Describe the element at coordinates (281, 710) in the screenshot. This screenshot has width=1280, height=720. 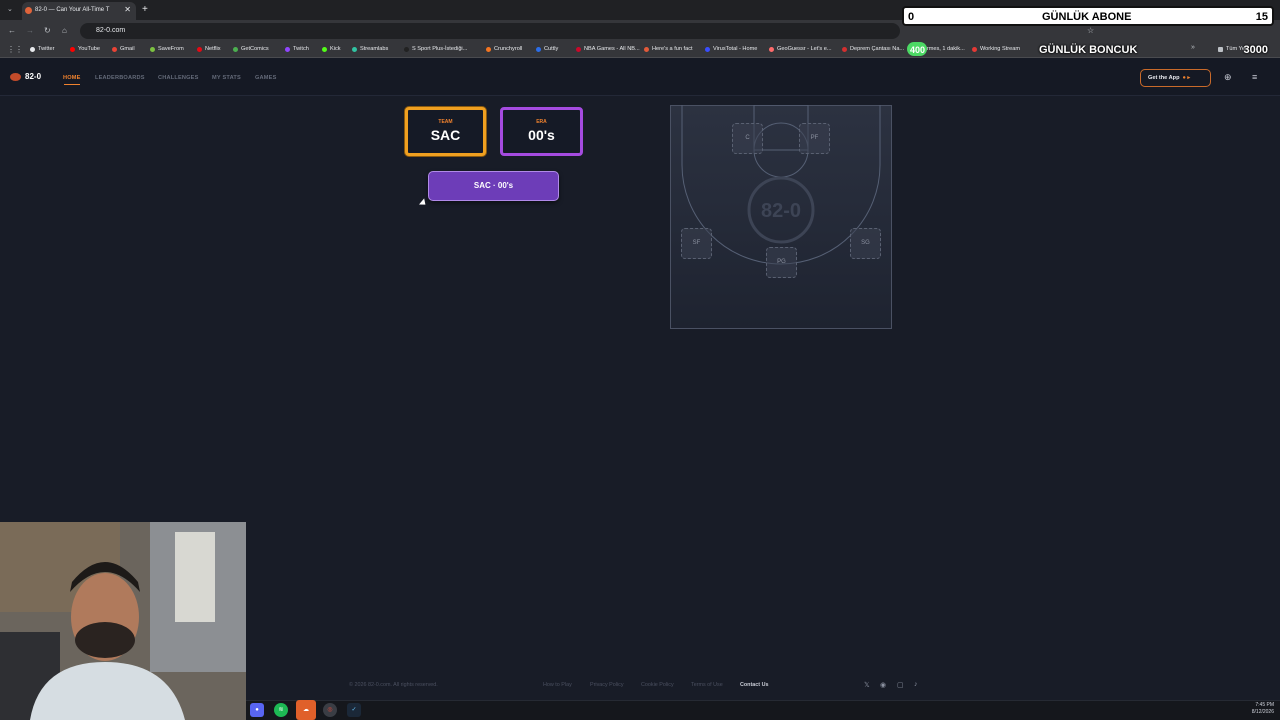
I see `spotify-taskbar-icon: ≋` at that location.